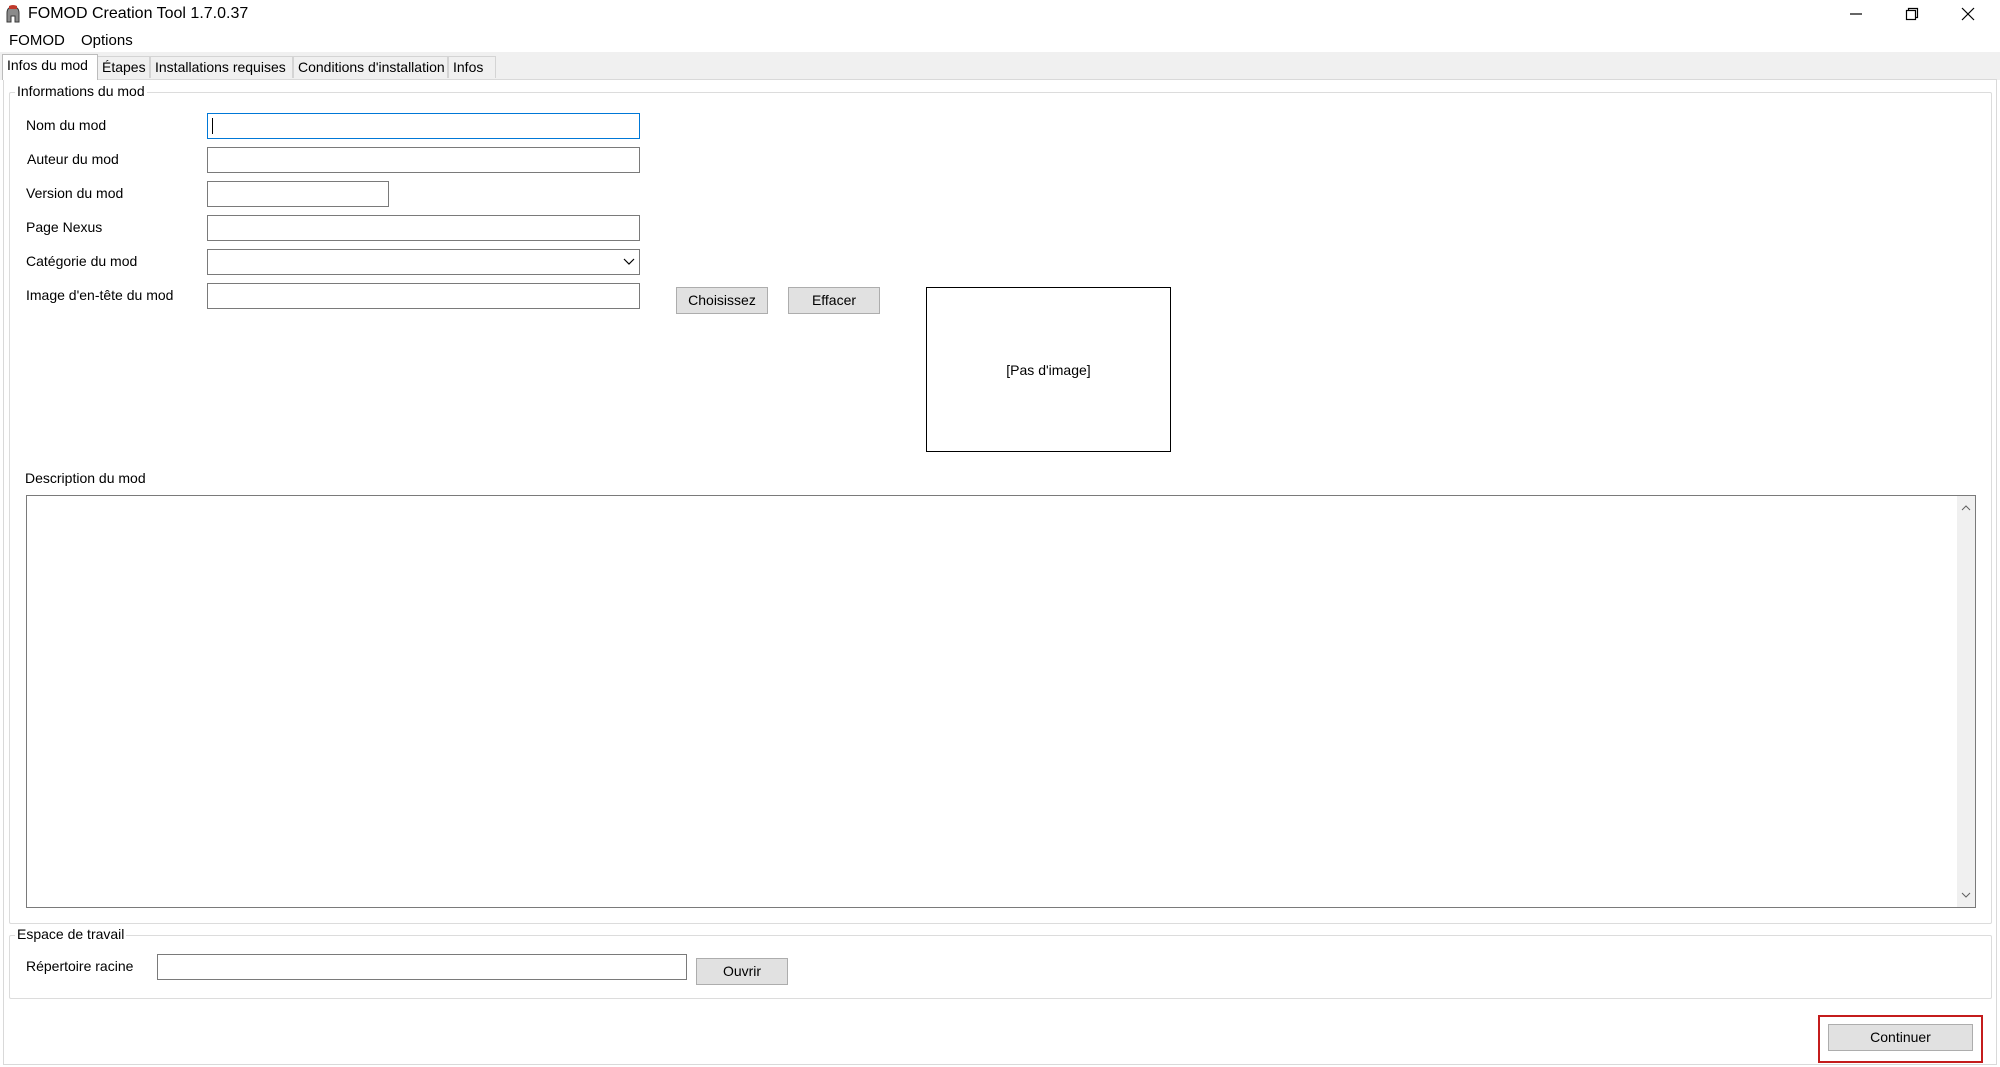  I want to click on choose-image-button: Choisissez, so click(722, 300).